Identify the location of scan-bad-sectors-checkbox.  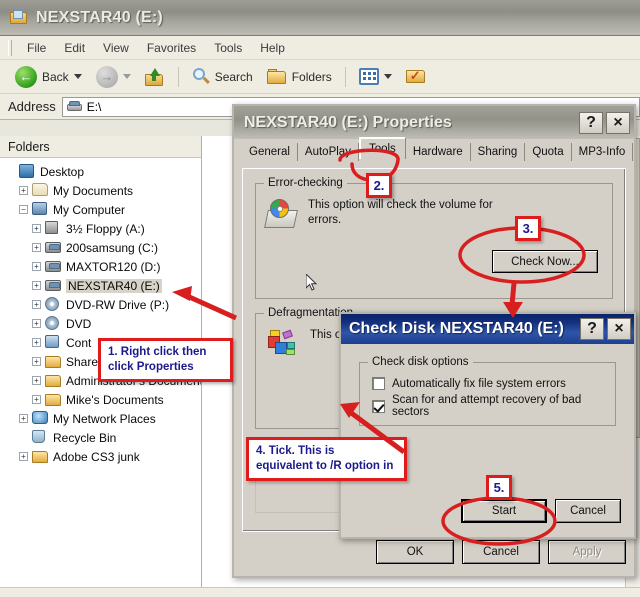
(378, 406).